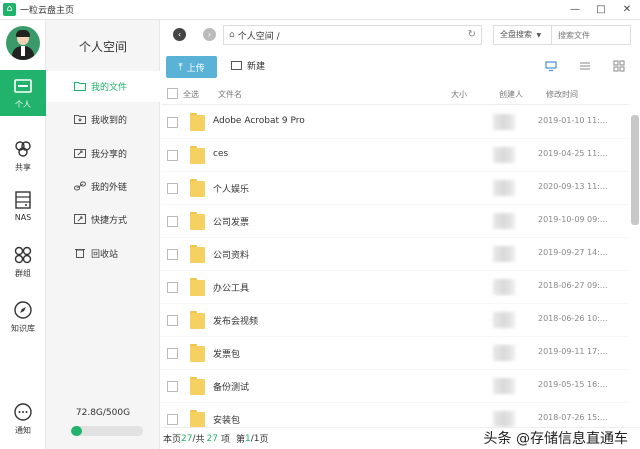 The height and width of the screenshot is (449, 640). Describe the element at coordinates (555, 439) in the screenshot. I see `watermark: 头条 @存储信息直通车` at that location.